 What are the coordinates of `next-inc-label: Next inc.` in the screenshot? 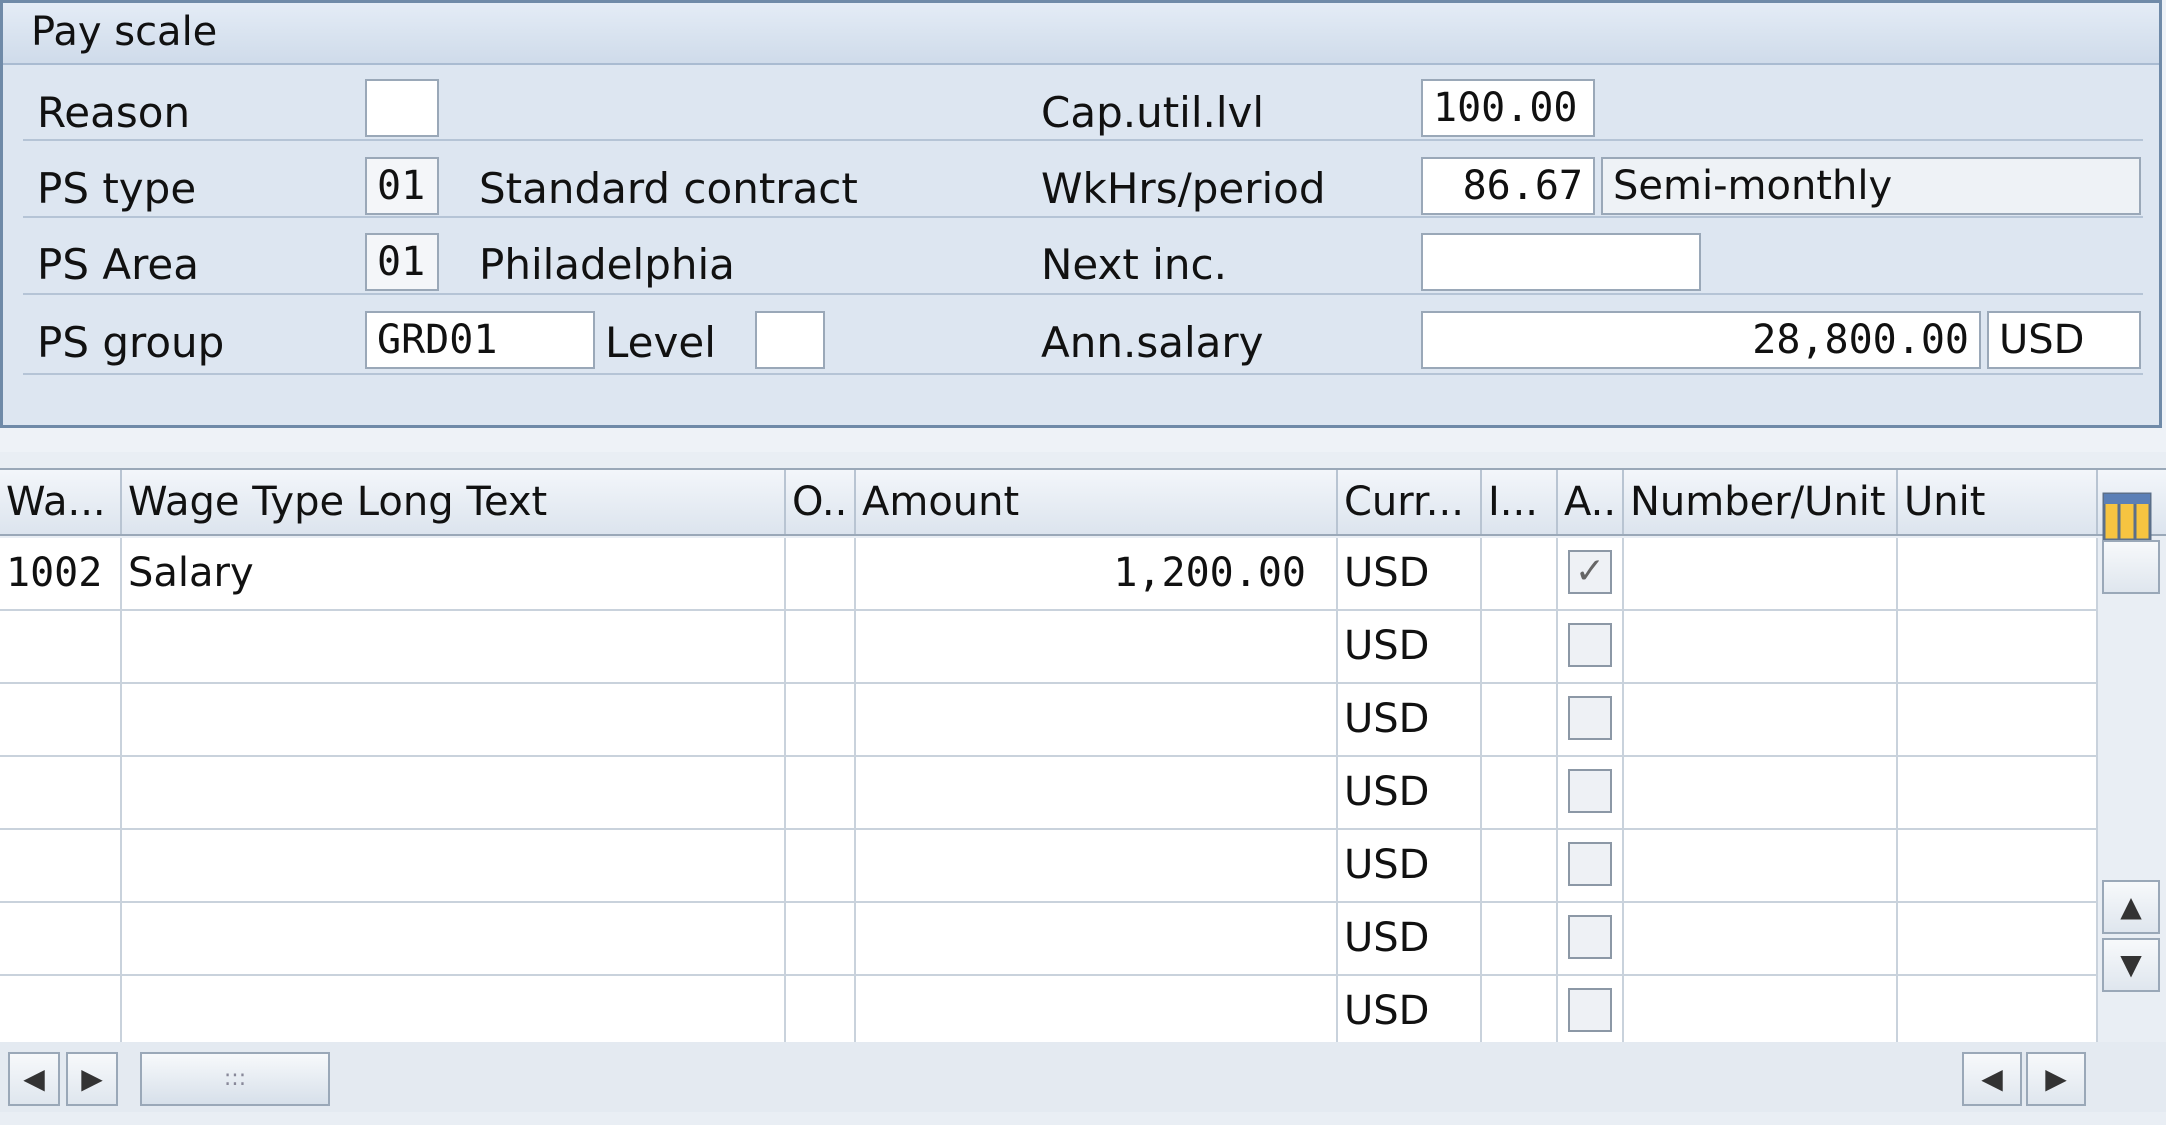 It's located at (1134, 264).